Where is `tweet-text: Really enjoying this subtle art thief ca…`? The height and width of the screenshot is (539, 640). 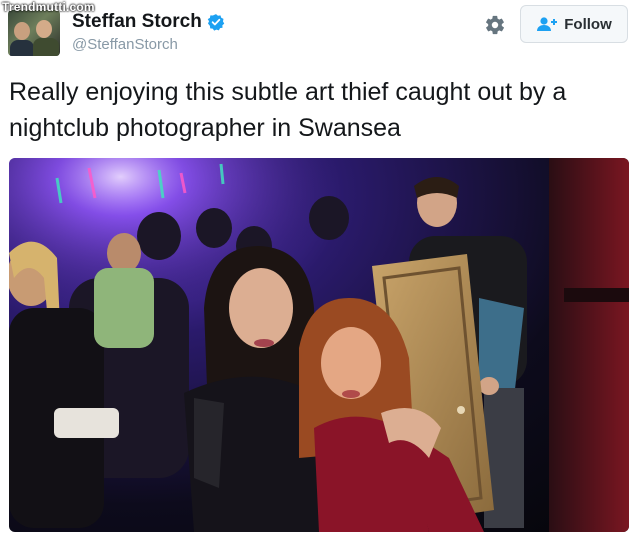
tweet-text: Really enjoying this subtle art thief ca… is located at coordinates (288, 110).